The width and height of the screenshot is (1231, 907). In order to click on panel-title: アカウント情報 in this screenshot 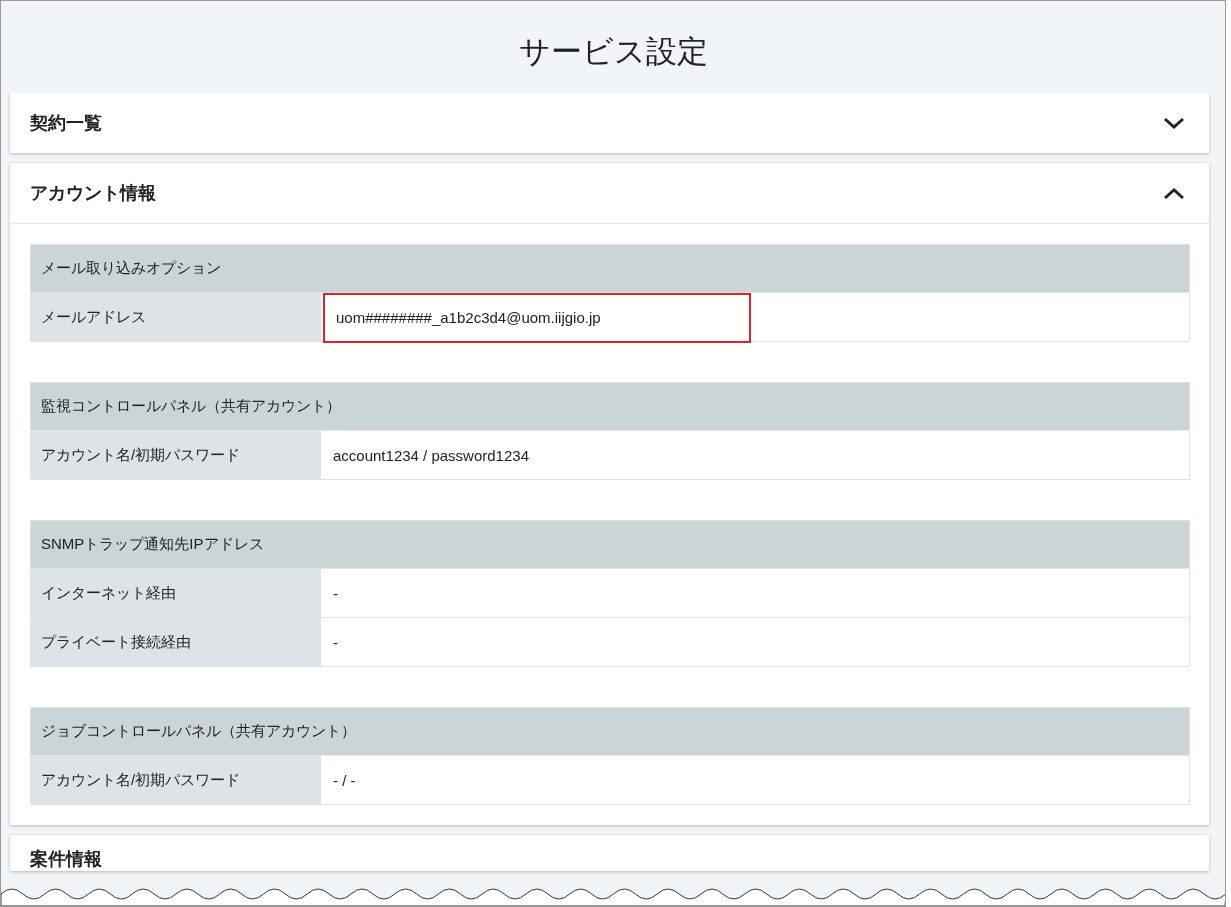, I will do `click(93, 193)`.